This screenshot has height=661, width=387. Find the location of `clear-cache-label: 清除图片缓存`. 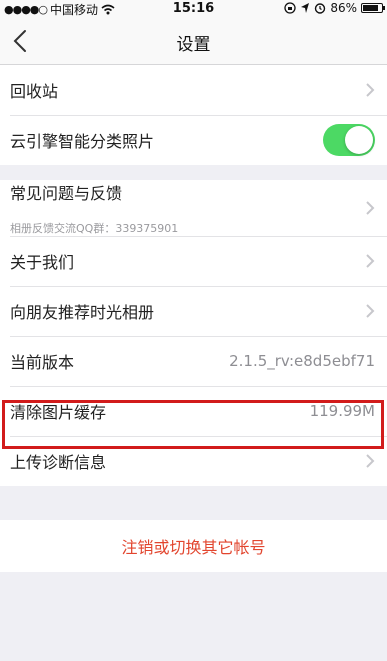

clear-cache-label: 清除图片缓存 is located at coordinates (58, 412).